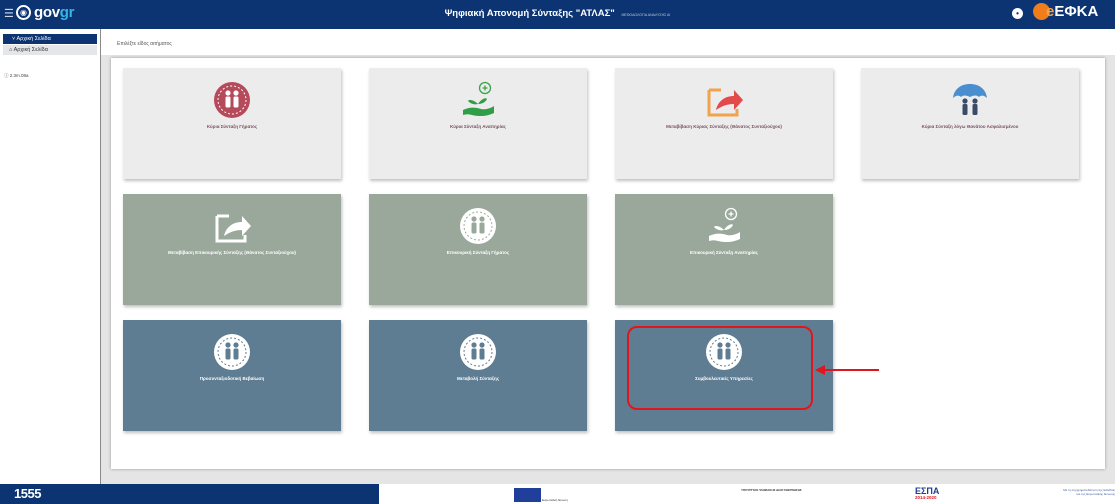  I want to click on tile-pre-retirement-certificate: Προσυνταξιοδοτική Βεβαίωση, so click(232, 375).